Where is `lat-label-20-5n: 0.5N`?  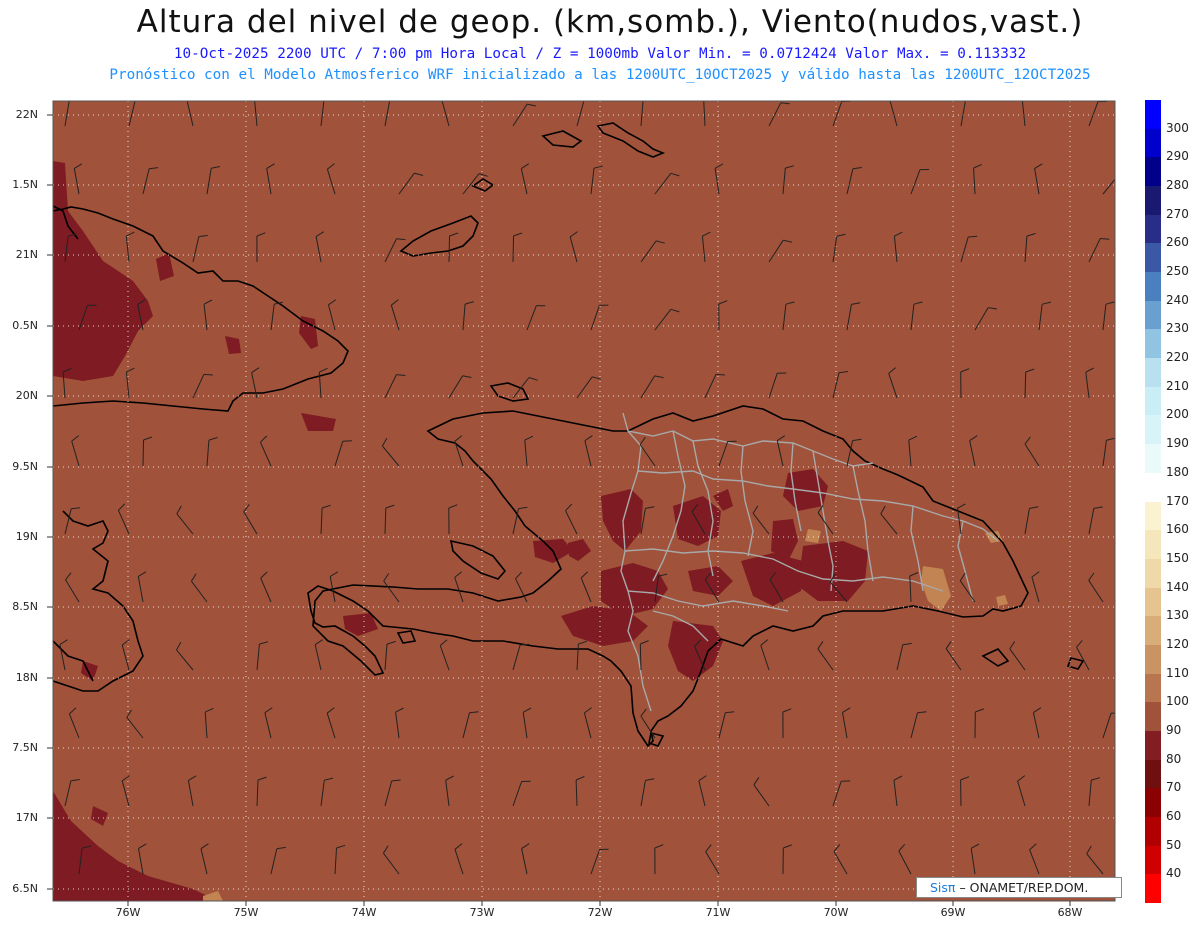 lat-label-20-5n: 0.5N is located at coordinates (25, 325).